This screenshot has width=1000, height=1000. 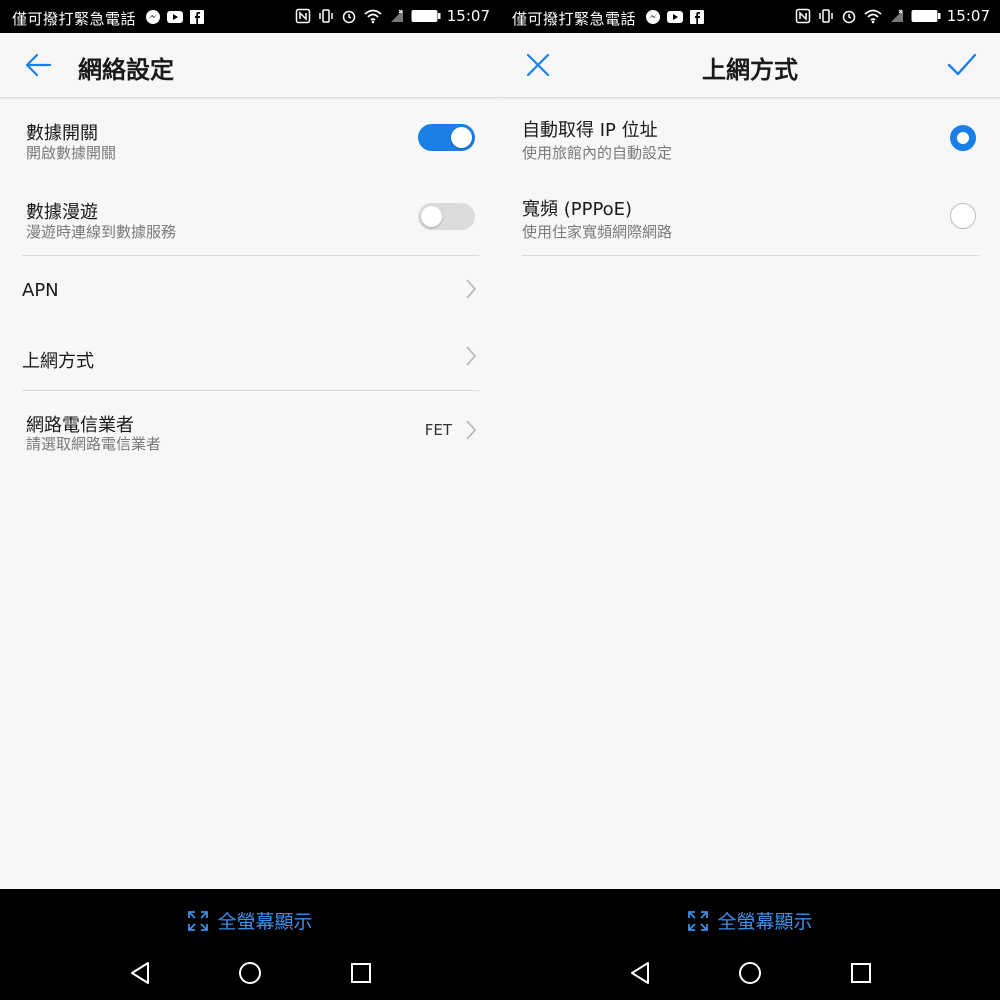 I want to click on checkmark-icon, so click(x=962, y=64).